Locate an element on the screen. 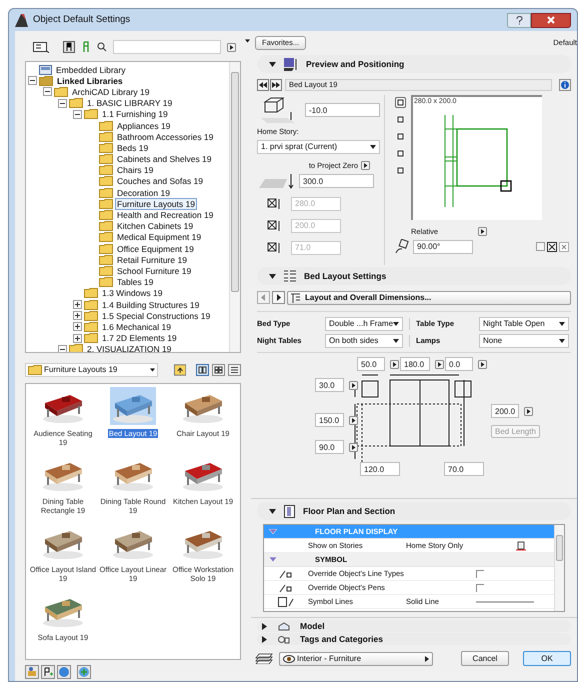 This screenshot has height=682, width=578. tree-item: Medical Equipment 19 is located at coordinates (159, 237).